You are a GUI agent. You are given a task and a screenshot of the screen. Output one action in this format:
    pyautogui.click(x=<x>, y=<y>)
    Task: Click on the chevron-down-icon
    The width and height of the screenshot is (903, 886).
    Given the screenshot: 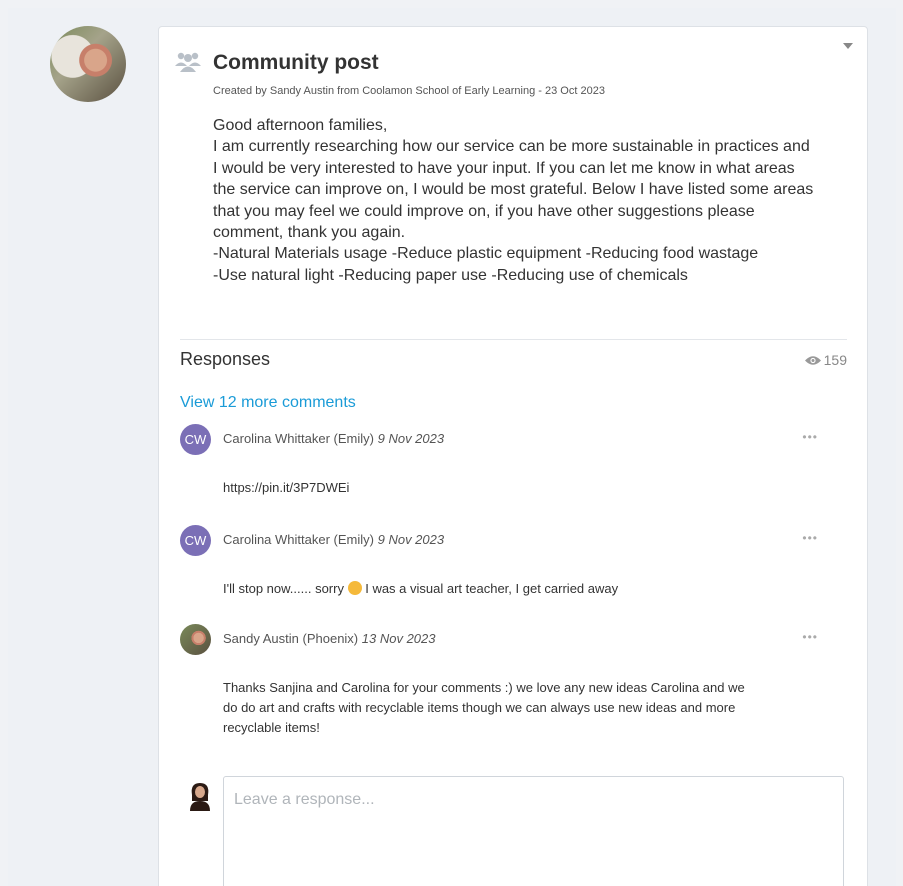 What is the action you would take?
    pyautogui.click(x=848, y=46)
    